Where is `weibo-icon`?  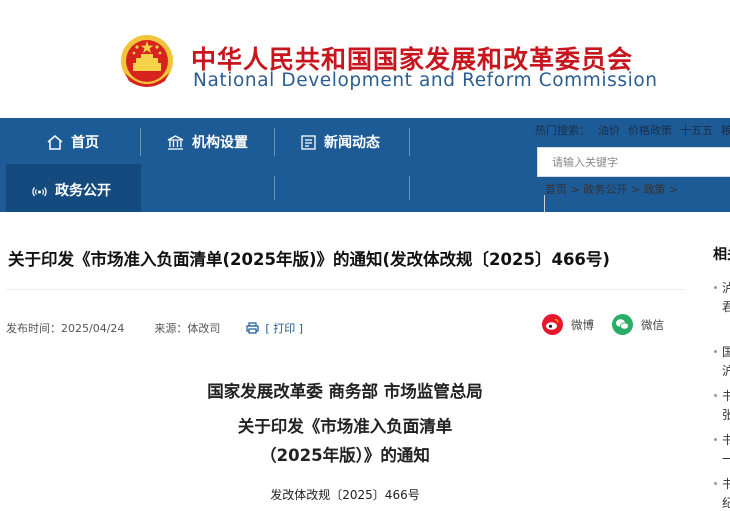
weibo-icon is located at coordinates (552, 324).